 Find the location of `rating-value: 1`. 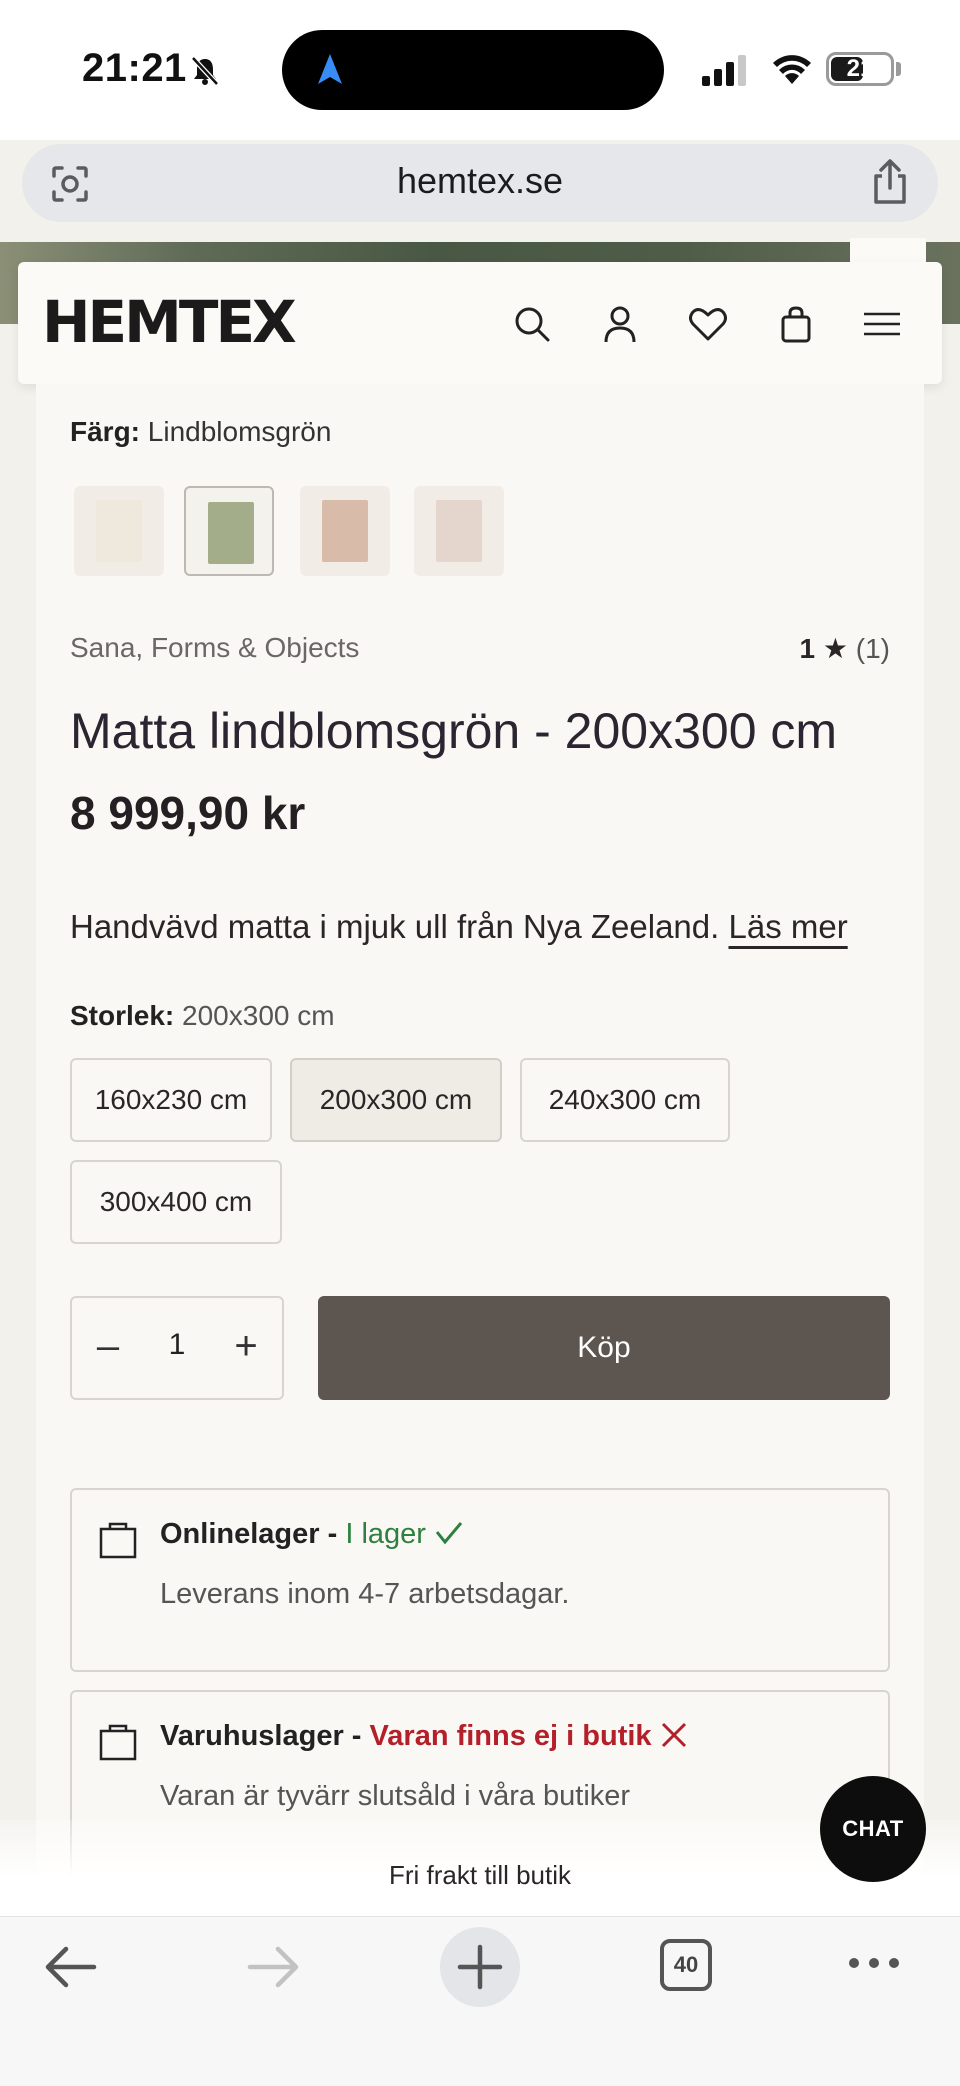

rating-value: 1 is located at coordinates (807, 648).